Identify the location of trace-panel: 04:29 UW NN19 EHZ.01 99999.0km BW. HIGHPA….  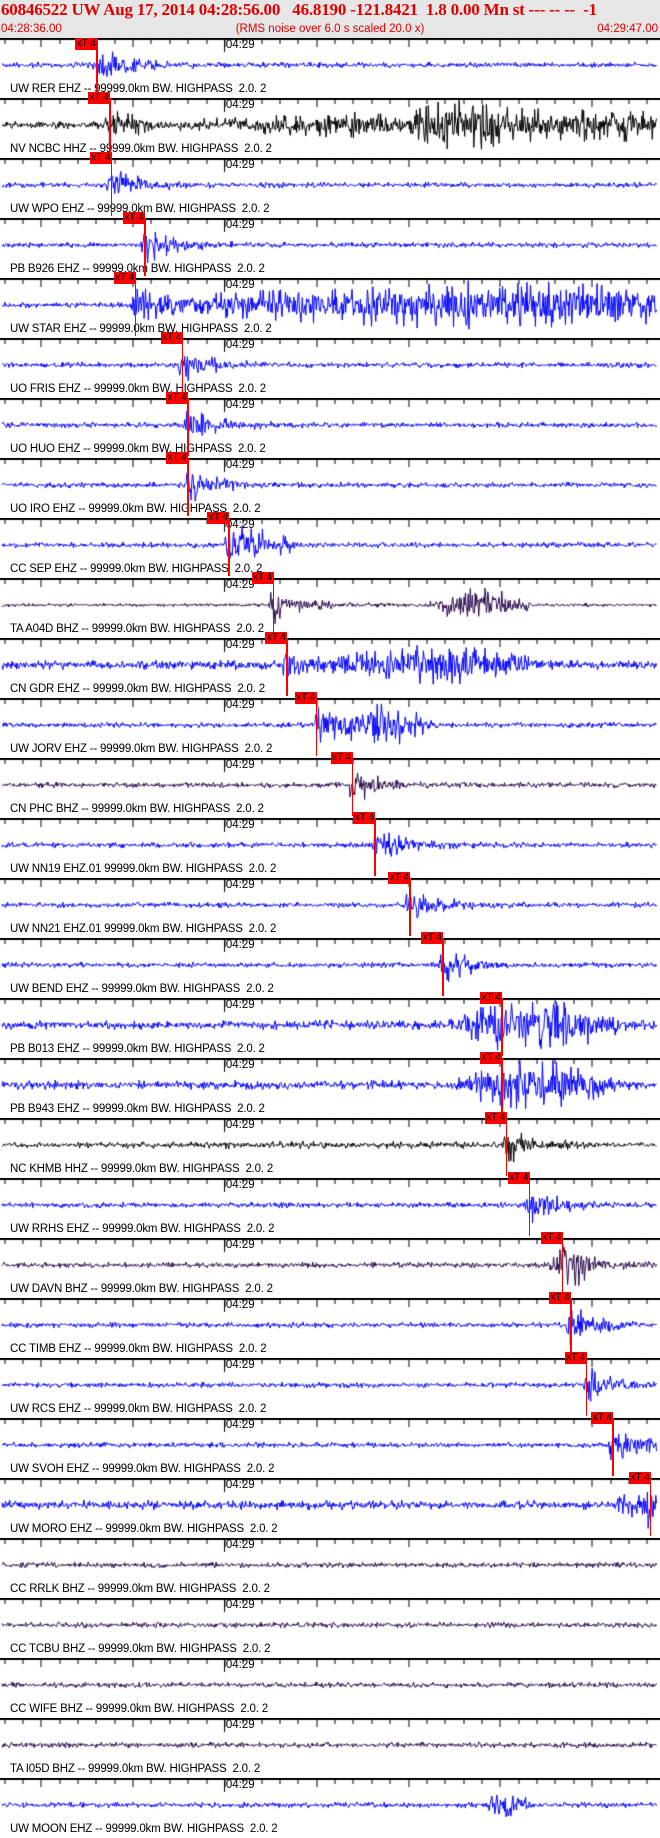
(330, 845).